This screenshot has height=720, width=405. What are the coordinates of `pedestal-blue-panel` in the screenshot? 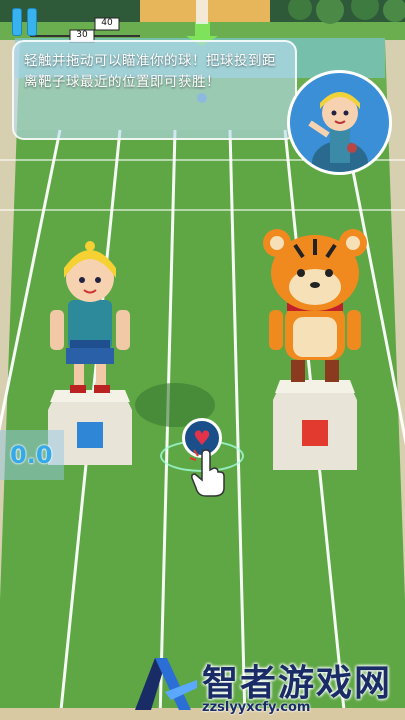 It's located at (90, 435).